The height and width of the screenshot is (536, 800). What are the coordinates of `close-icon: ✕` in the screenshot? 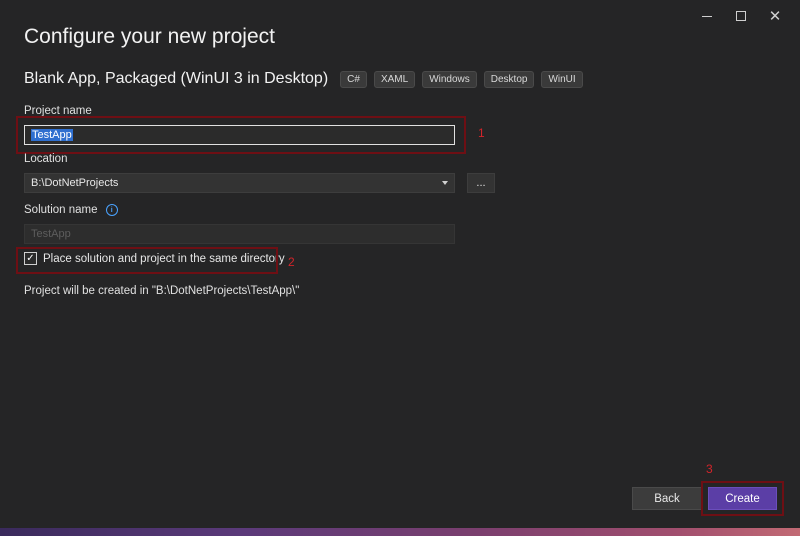 It's located at (775, 16).